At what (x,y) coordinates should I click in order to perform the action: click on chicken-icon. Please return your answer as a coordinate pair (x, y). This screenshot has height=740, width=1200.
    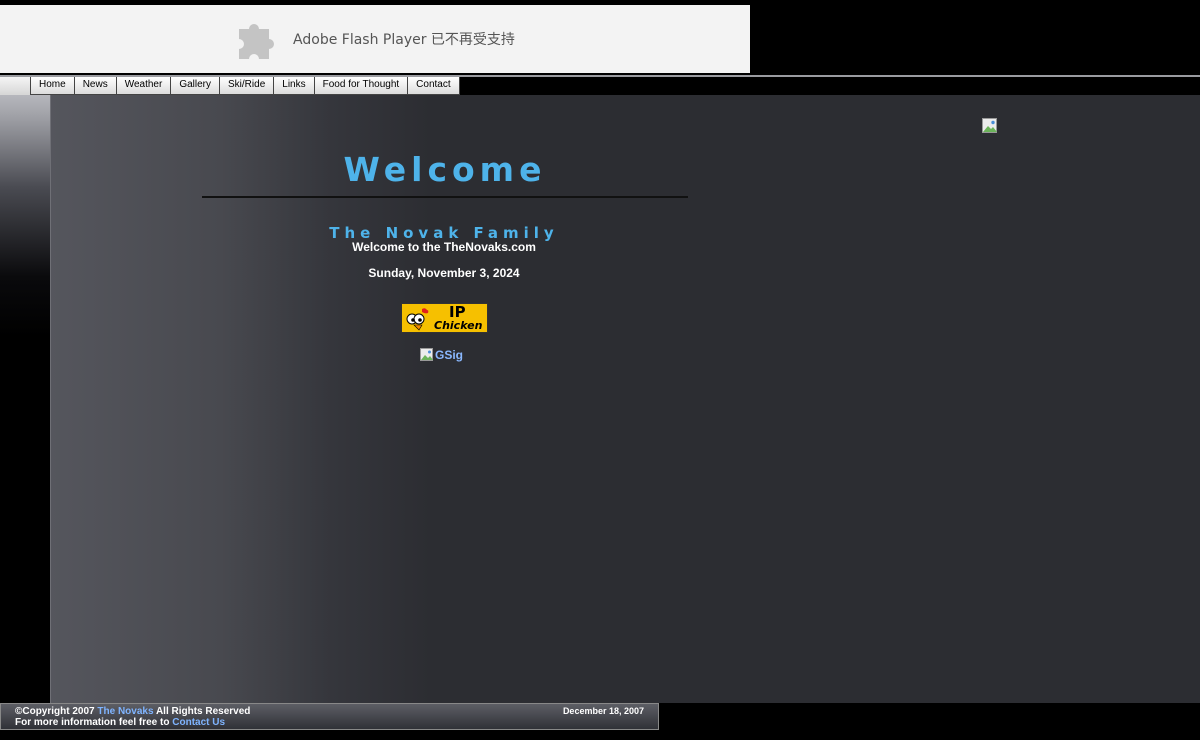
    Looking at the image, I should click on (417, 319).